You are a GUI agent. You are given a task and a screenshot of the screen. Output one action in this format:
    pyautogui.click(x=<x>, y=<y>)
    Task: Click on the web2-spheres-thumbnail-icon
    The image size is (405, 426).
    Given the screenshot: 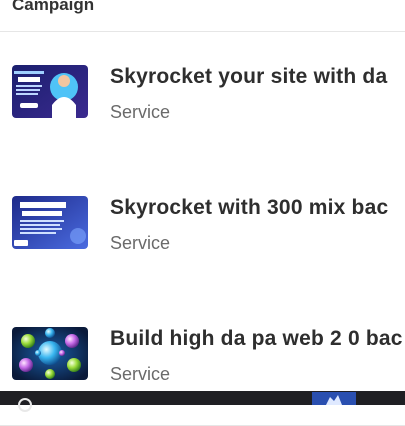 What is the action you would take?
    pyautogui.click(x=50, y=353)
    